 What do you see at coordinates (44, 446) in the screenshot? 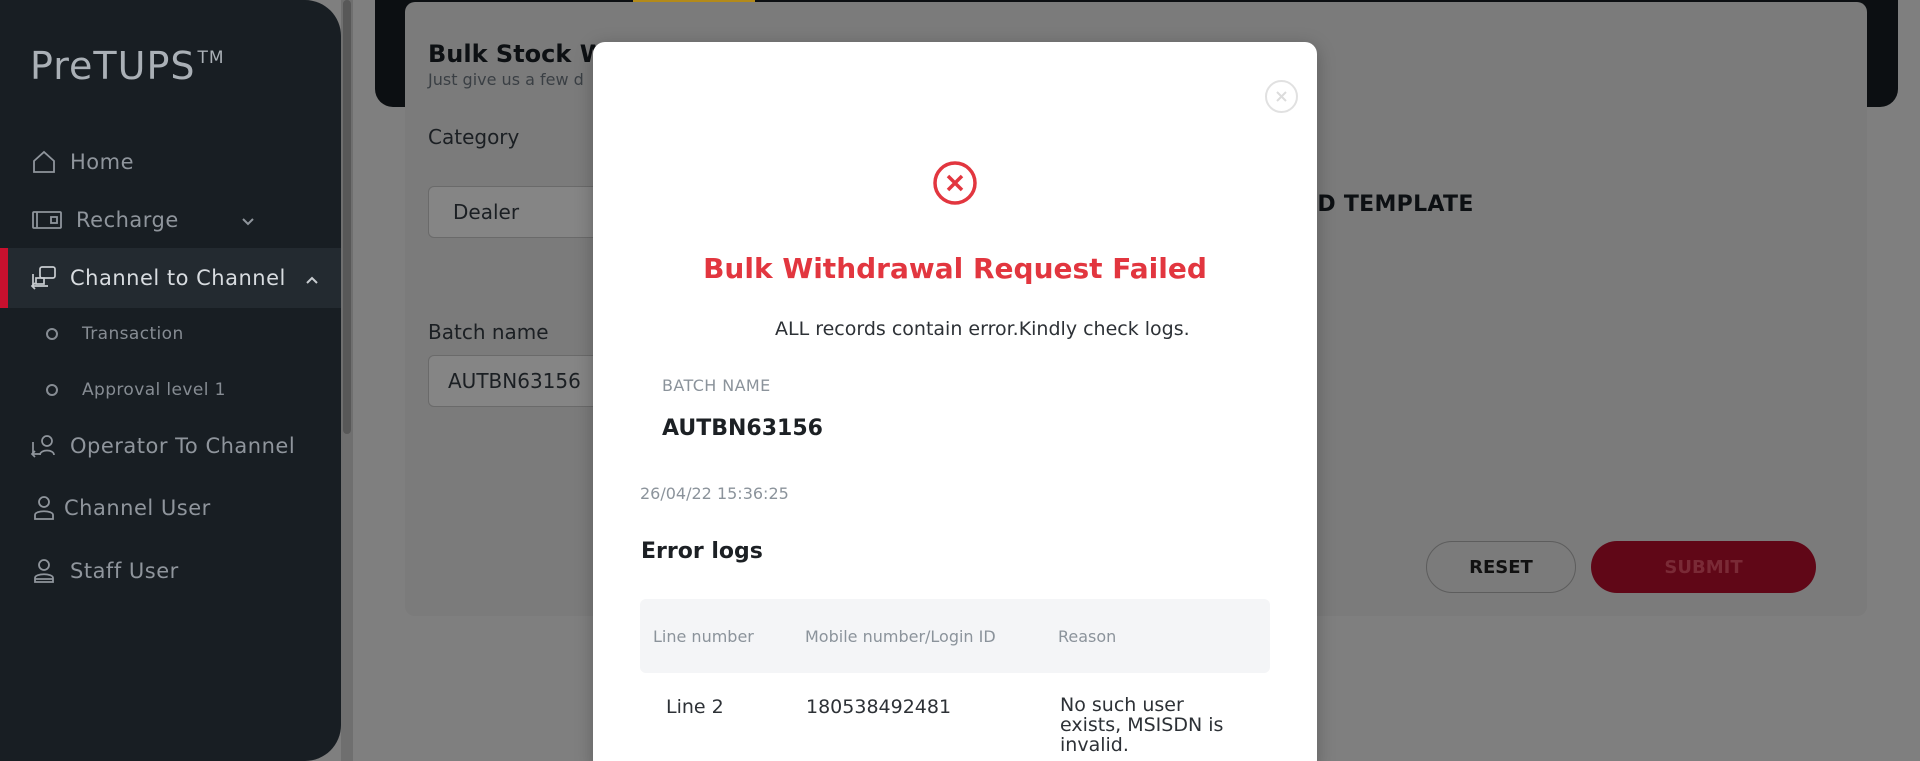
I see `operator-icon` at bounding box center [44, 446].